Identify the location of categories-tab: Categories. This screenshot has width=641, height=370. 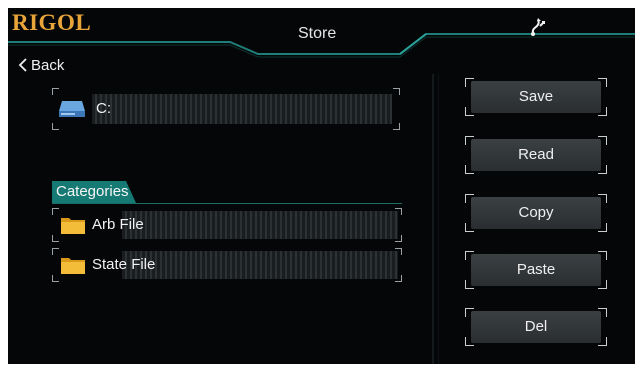
(94, 192).